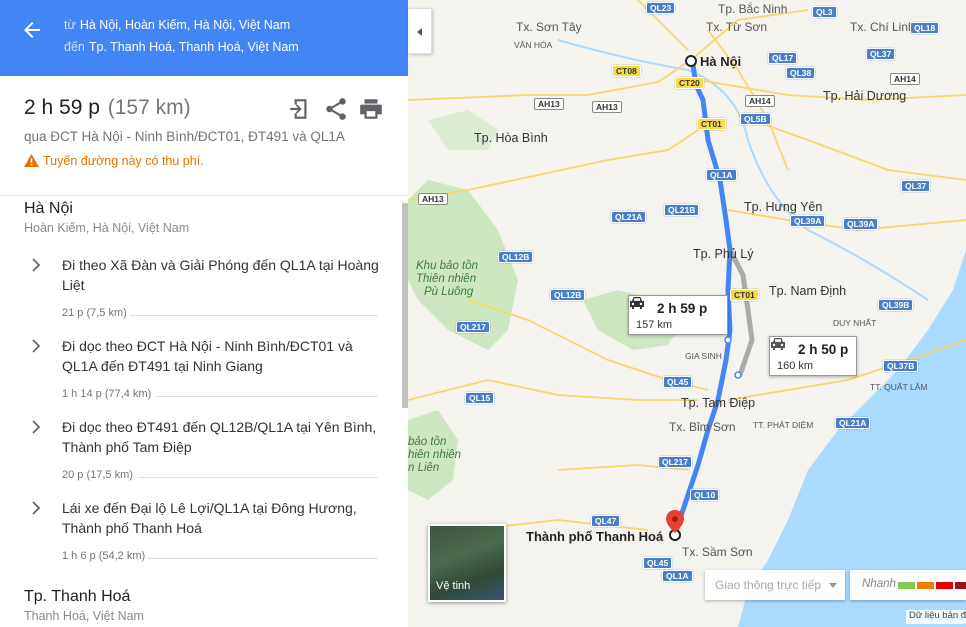  I want to click on road-shield: QL23, so click(661, 8).